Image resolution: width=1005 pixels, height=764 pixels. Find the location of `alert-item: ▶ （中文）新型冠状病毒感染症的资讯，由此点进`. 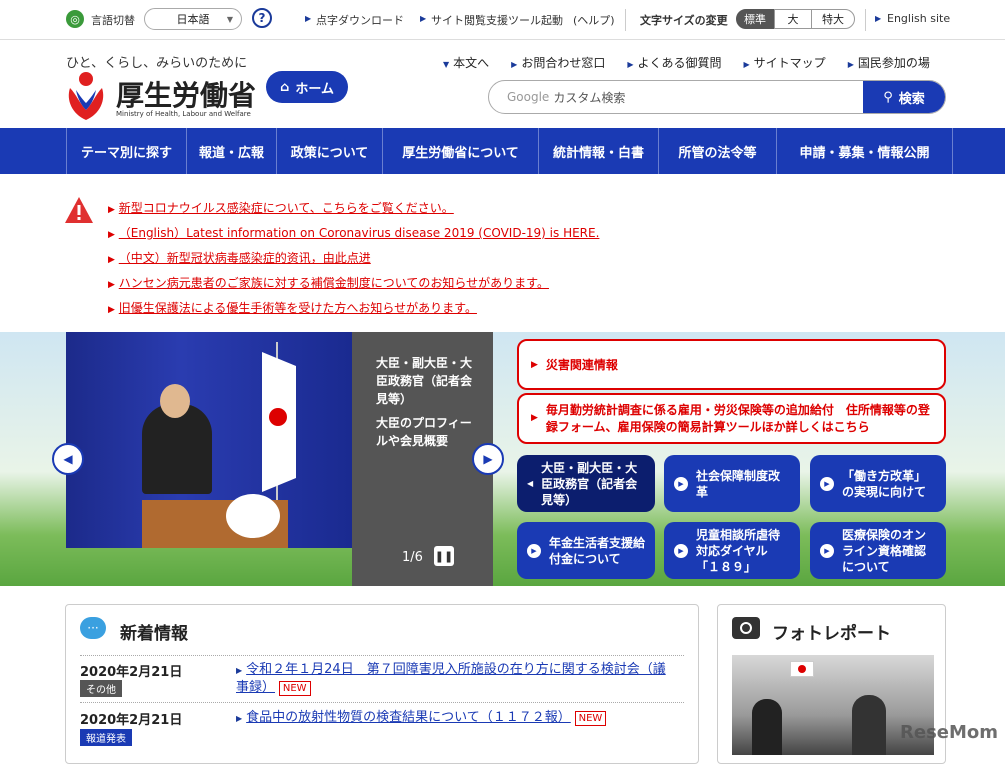

alert-item: ▶ （中文）新型冠状病毒感染症的资讯，由此点进 is located at coordinates (353, 261).